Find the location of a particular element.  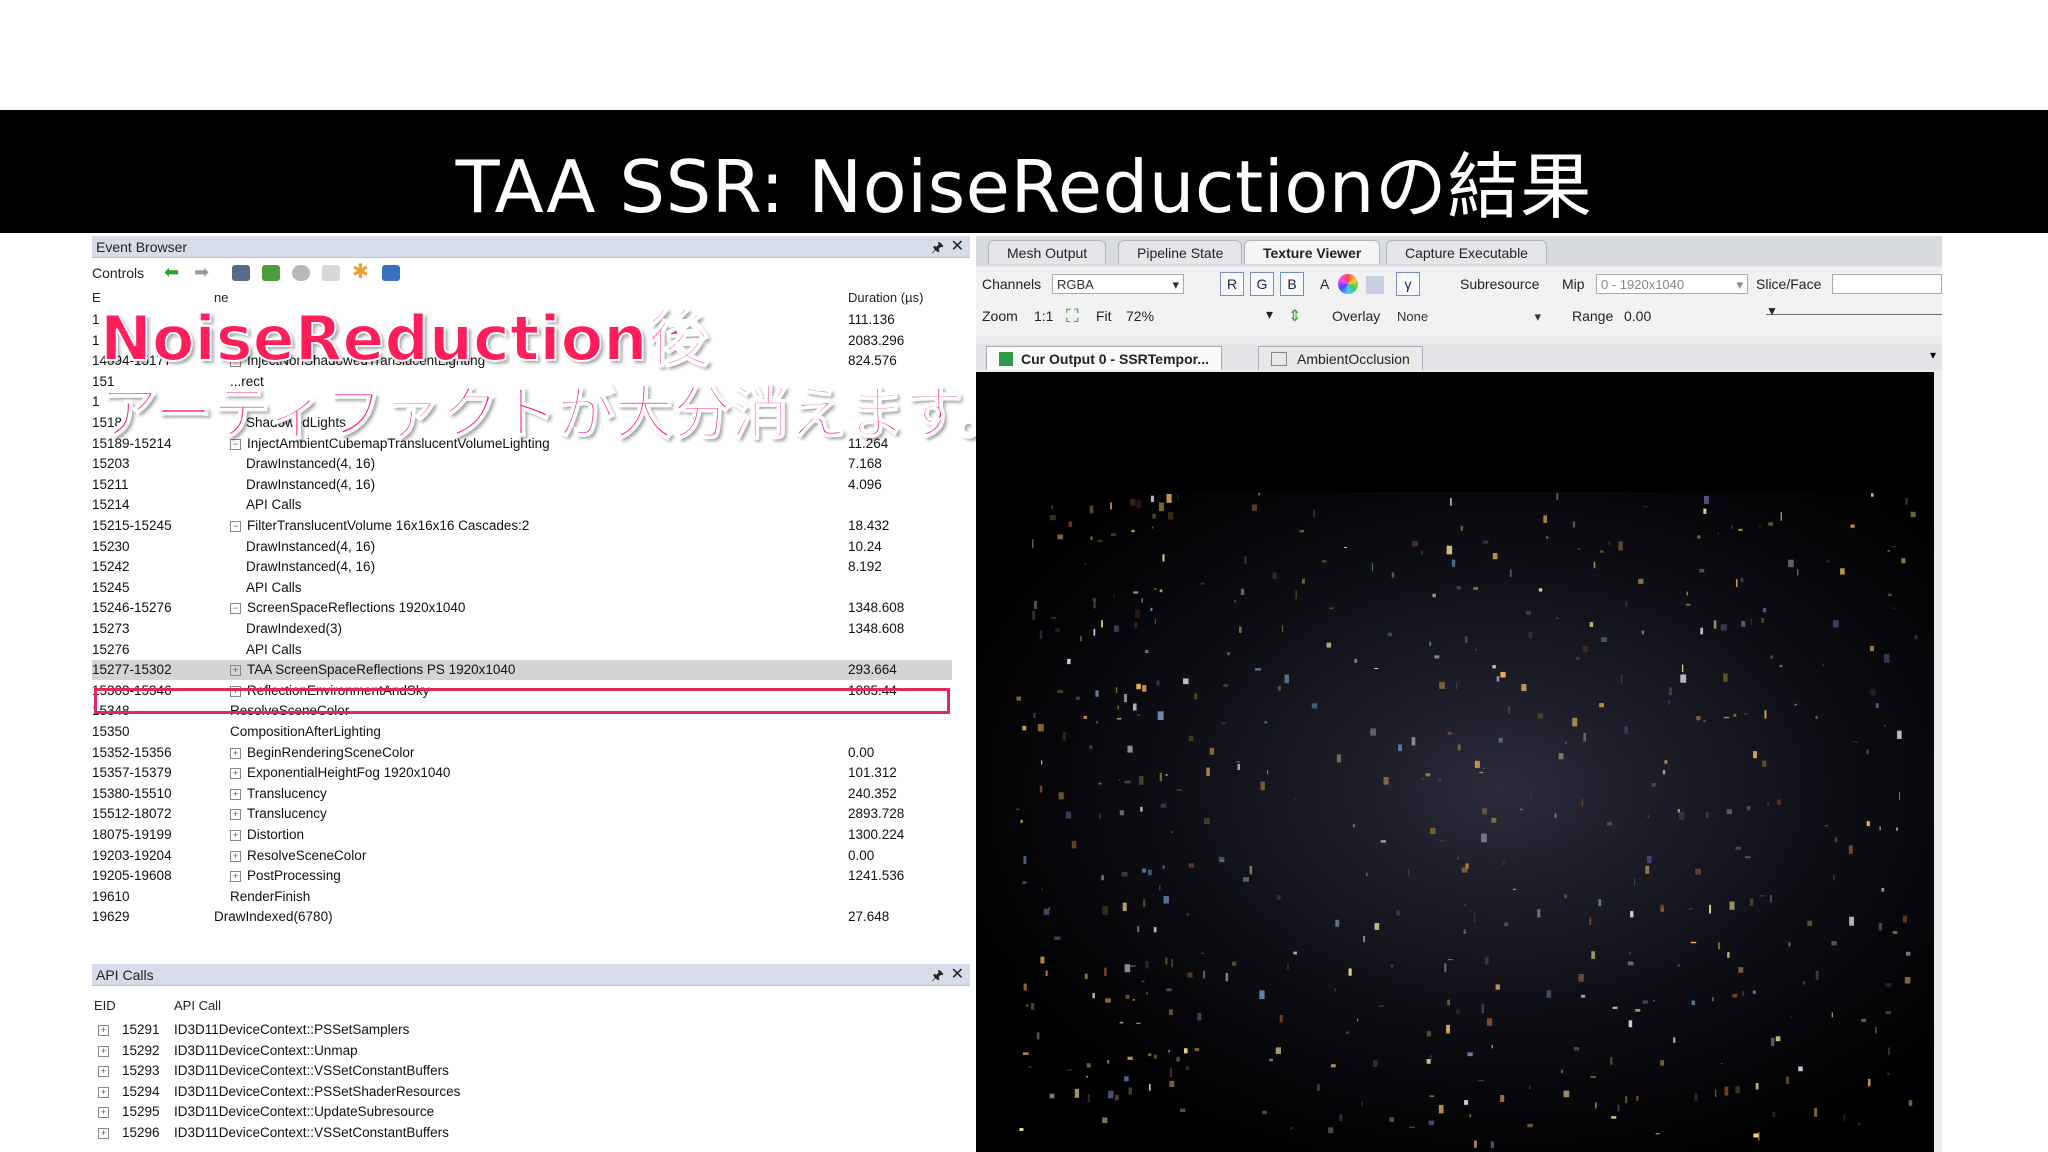

zoom-value: 72% is located at coordinates (1140, 316).